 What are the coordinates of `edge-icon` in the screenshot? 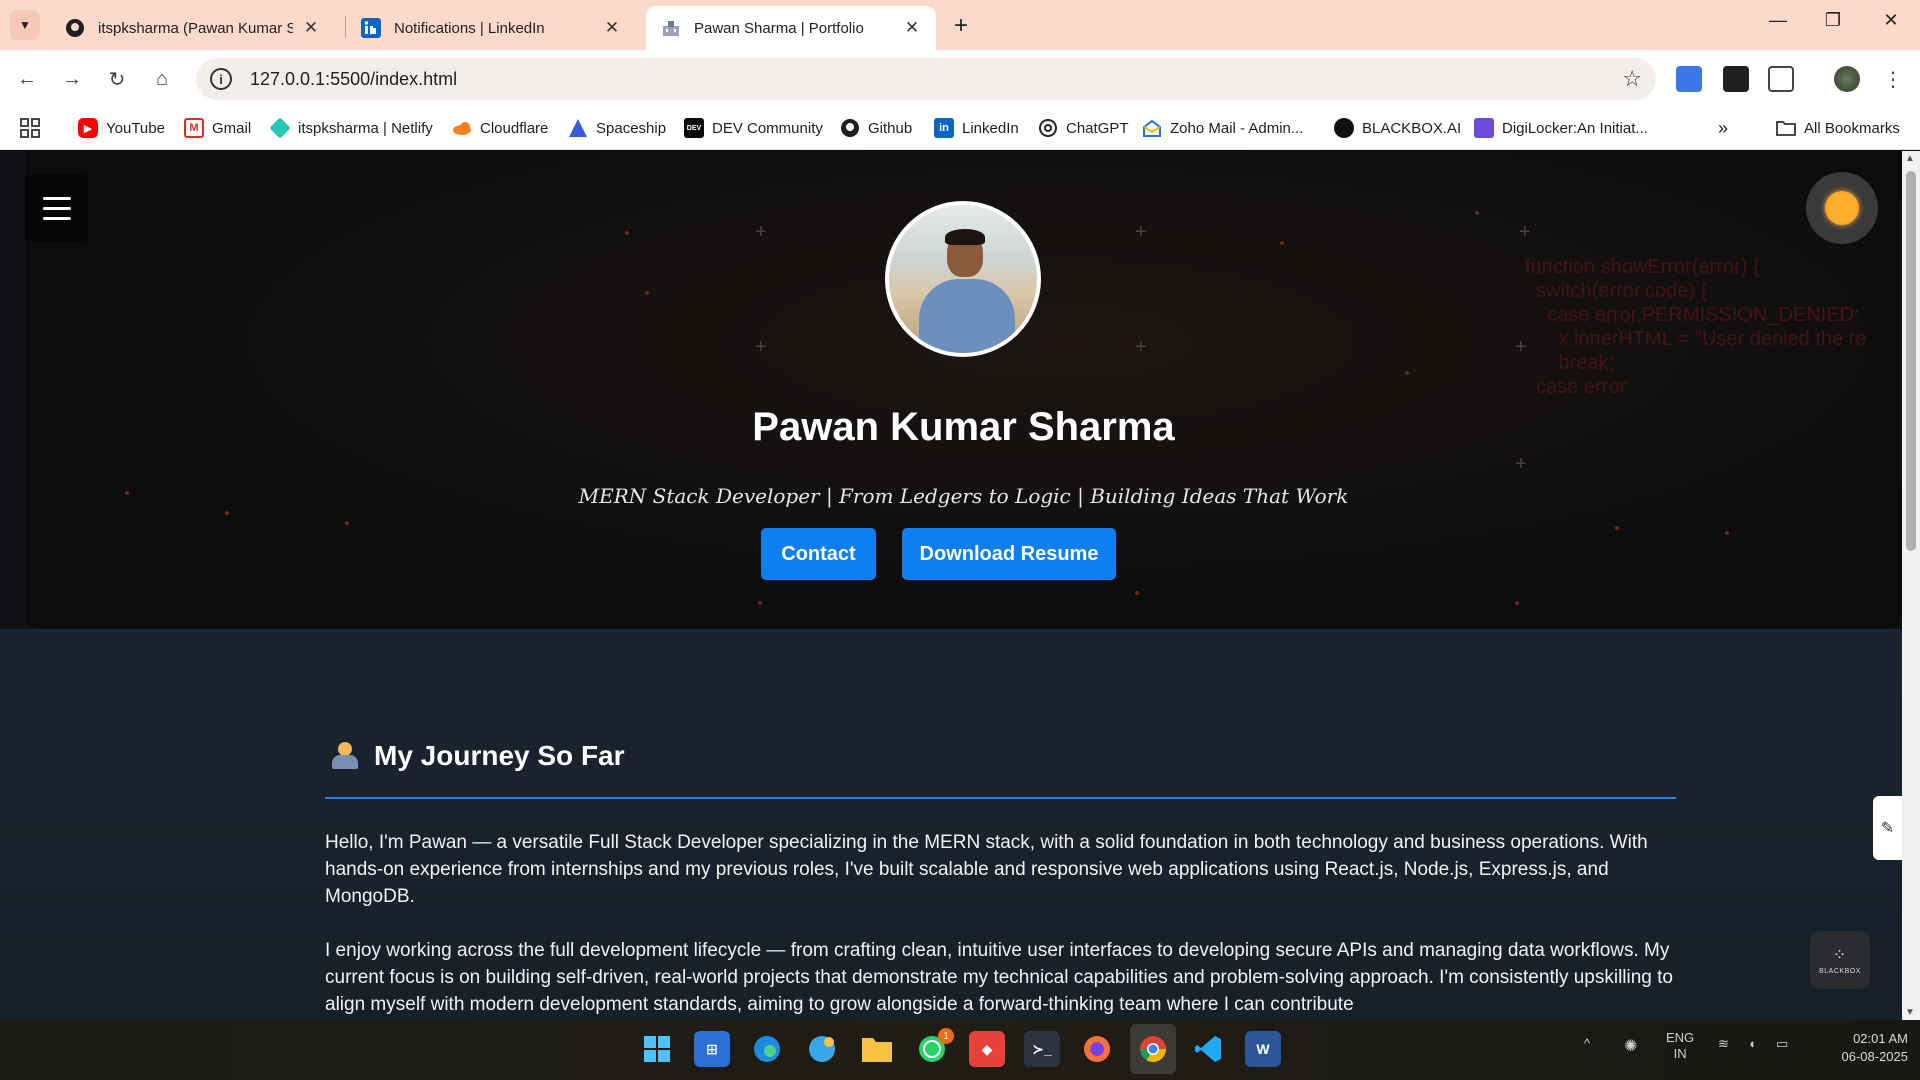 It's located at (767, 1049).